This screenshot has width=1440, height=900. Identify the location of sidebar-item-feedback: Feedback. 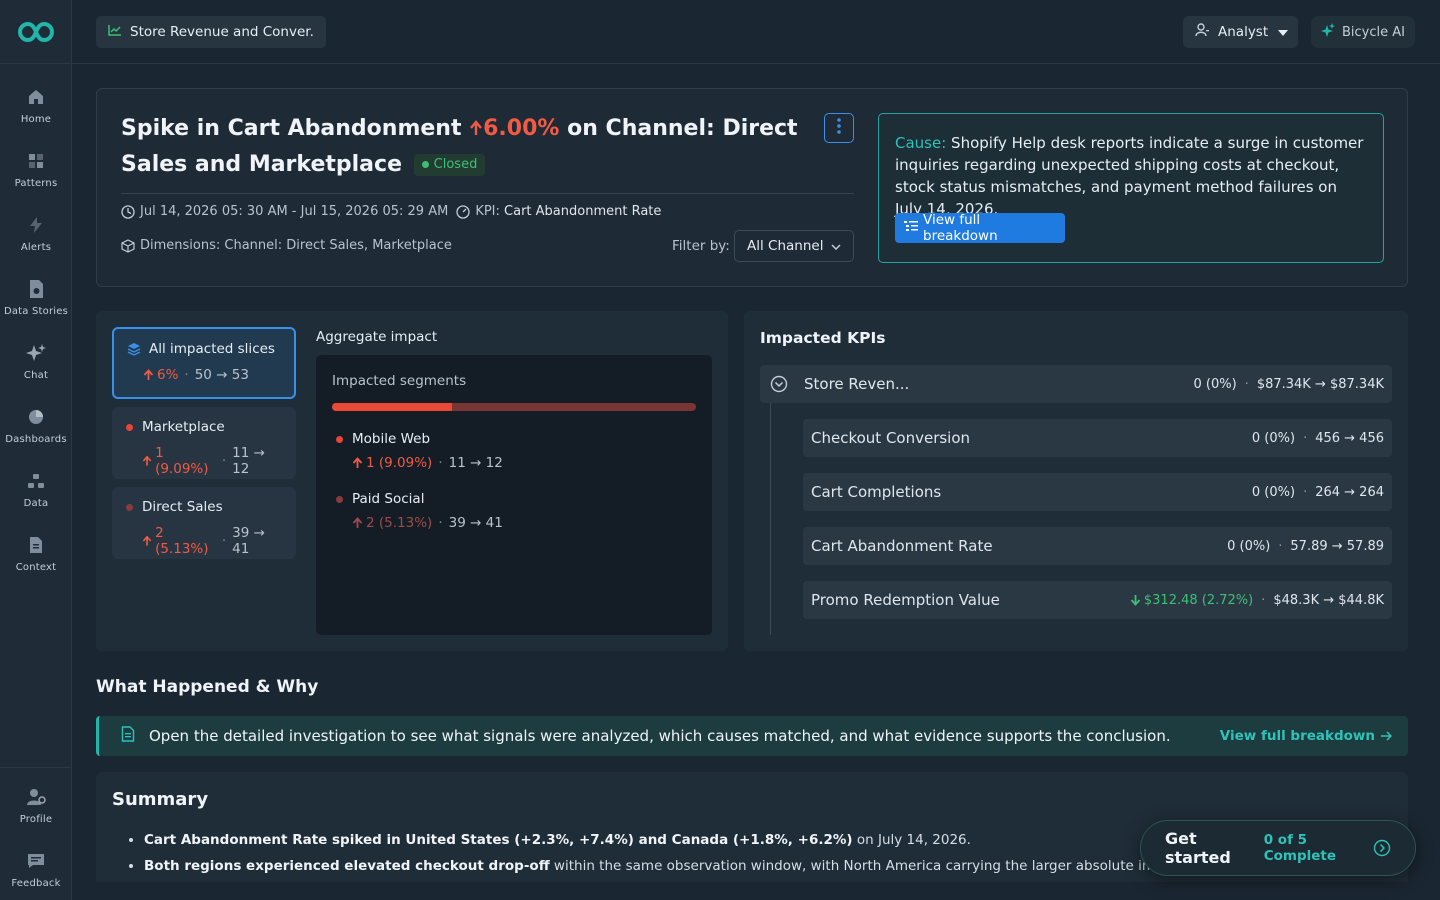
(36, 869).